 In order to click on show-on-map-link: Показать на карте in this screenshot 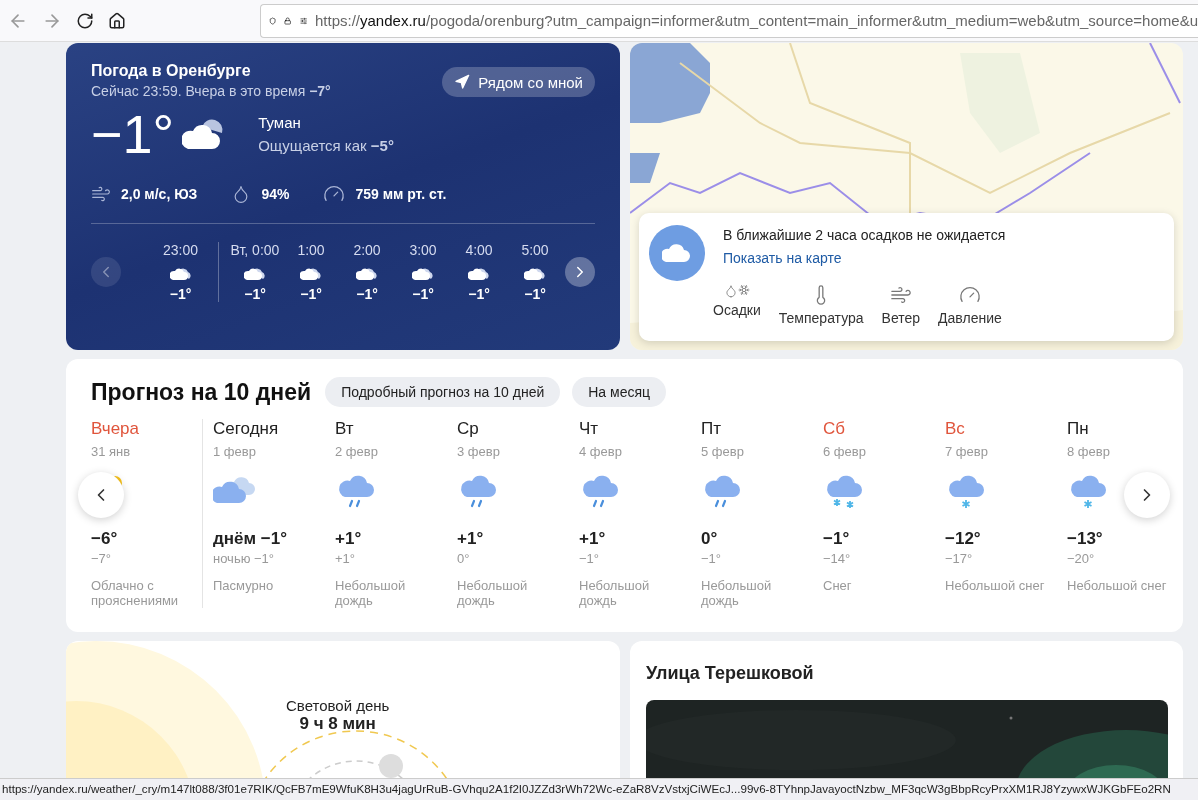, I will do `click(864, 258)`.